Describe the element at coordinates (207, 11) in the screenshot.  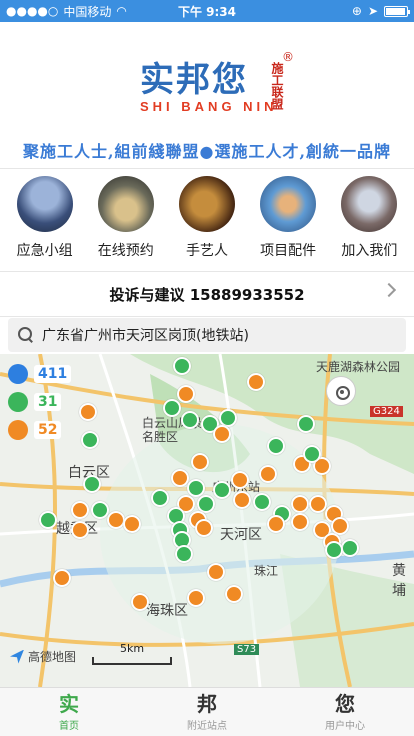
I see `status-bar: ●●●●○ 中国移动 ◠ 下午 9:34 ⊕ ➤` at that location.